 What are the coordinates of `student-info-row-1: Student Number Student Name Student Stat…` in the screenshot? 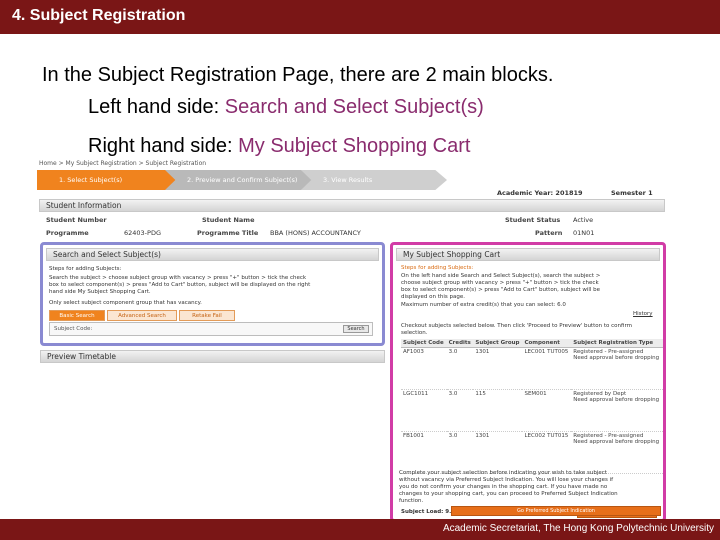 It's located at (352, 220).